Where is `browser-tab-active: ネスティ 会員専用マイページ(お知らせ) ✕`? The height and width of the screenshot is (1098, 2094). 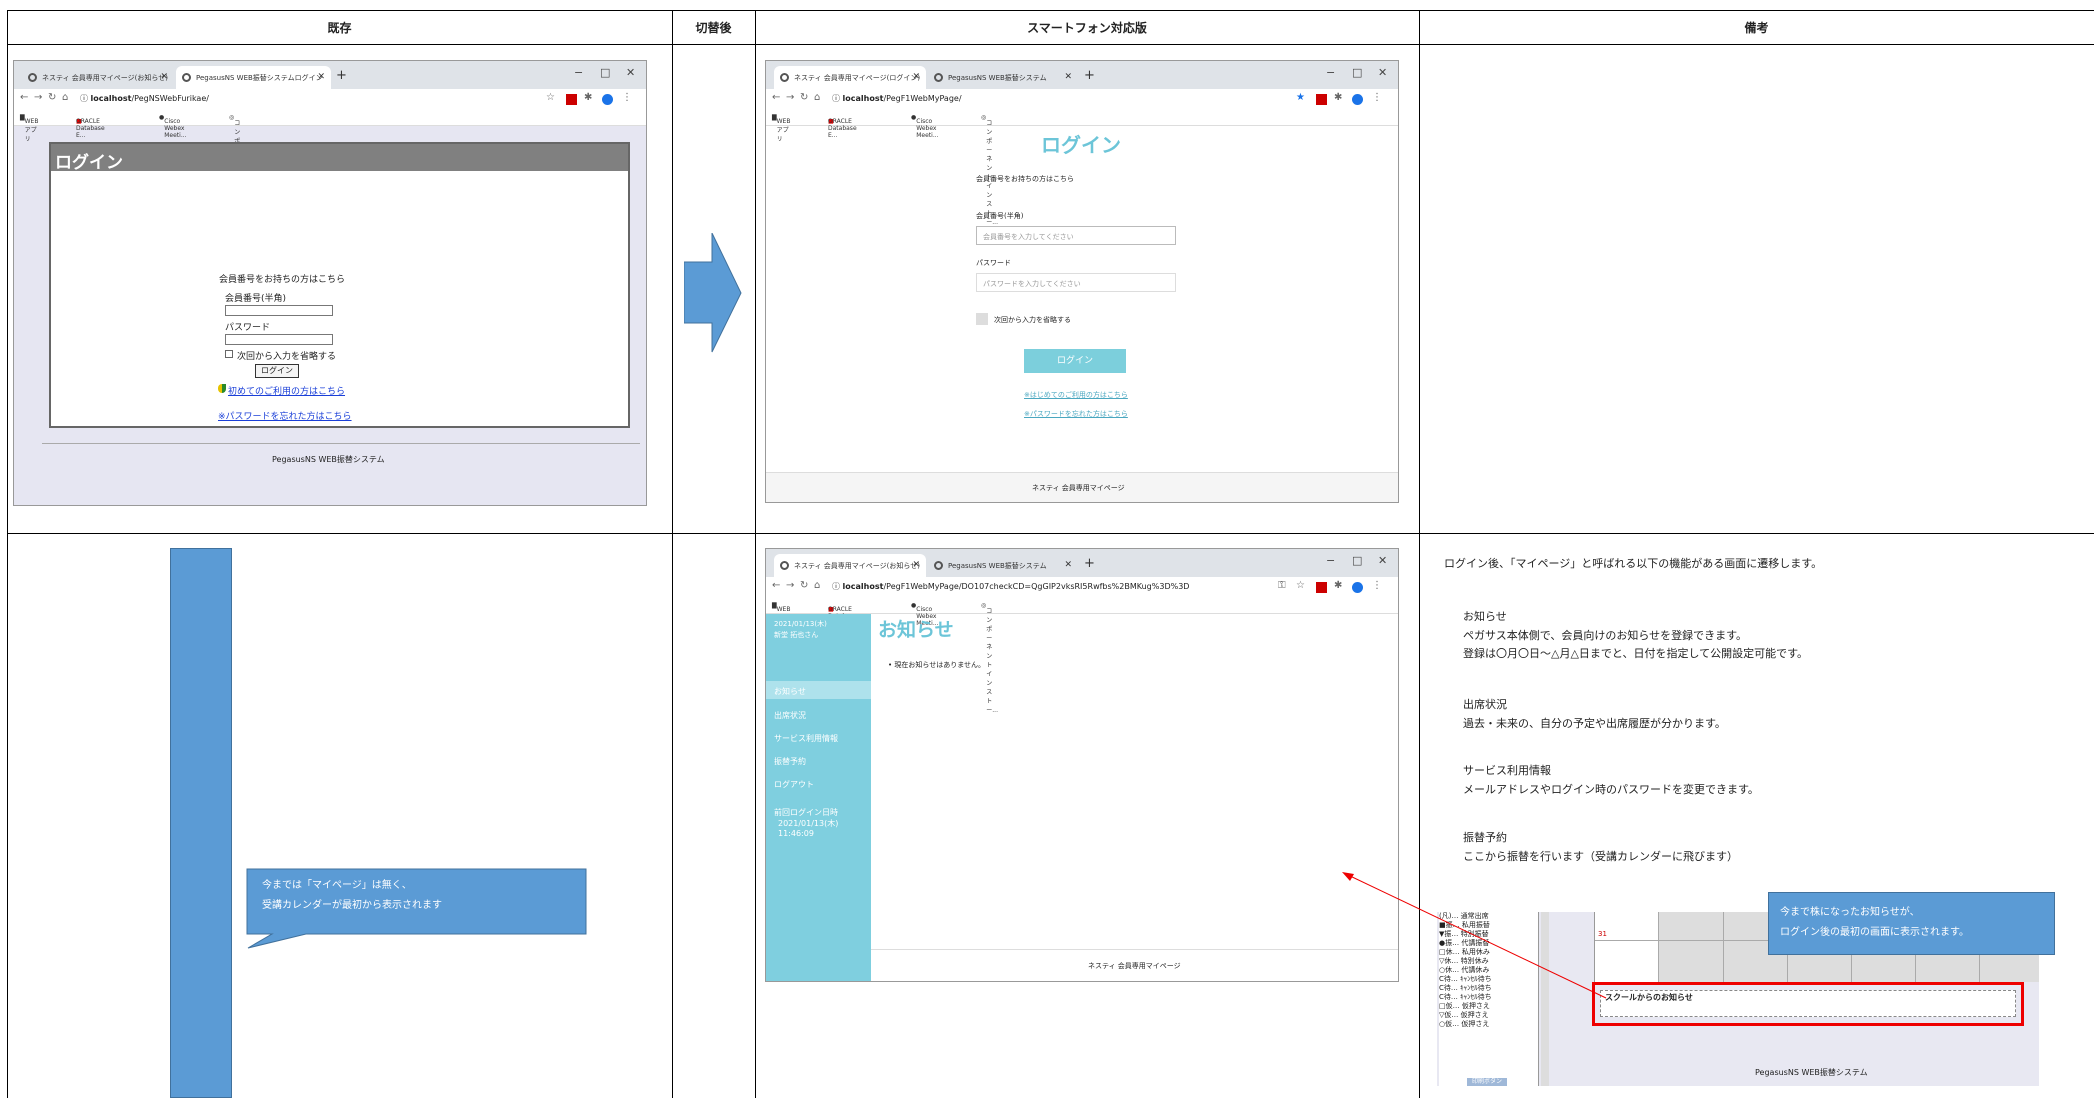
browser-tab-active: ネスティ 会員専用マイページ(お知らせ) ✕ is located at coordinates (850, 565).